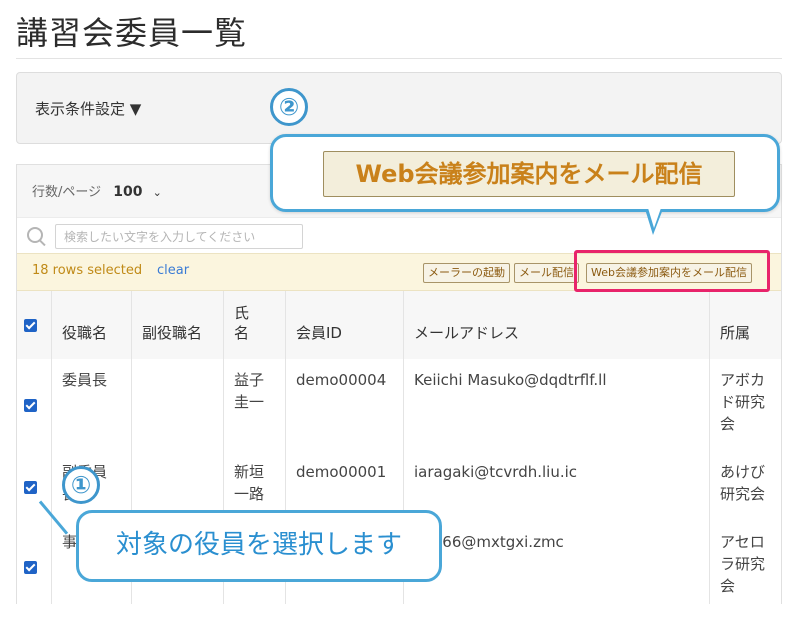 This screenshot has height=626, width=800. What do you see at coordinates (91, 405) in the screenshot?
I see `cell-role: 委員長` at bounding box center [91, 405].